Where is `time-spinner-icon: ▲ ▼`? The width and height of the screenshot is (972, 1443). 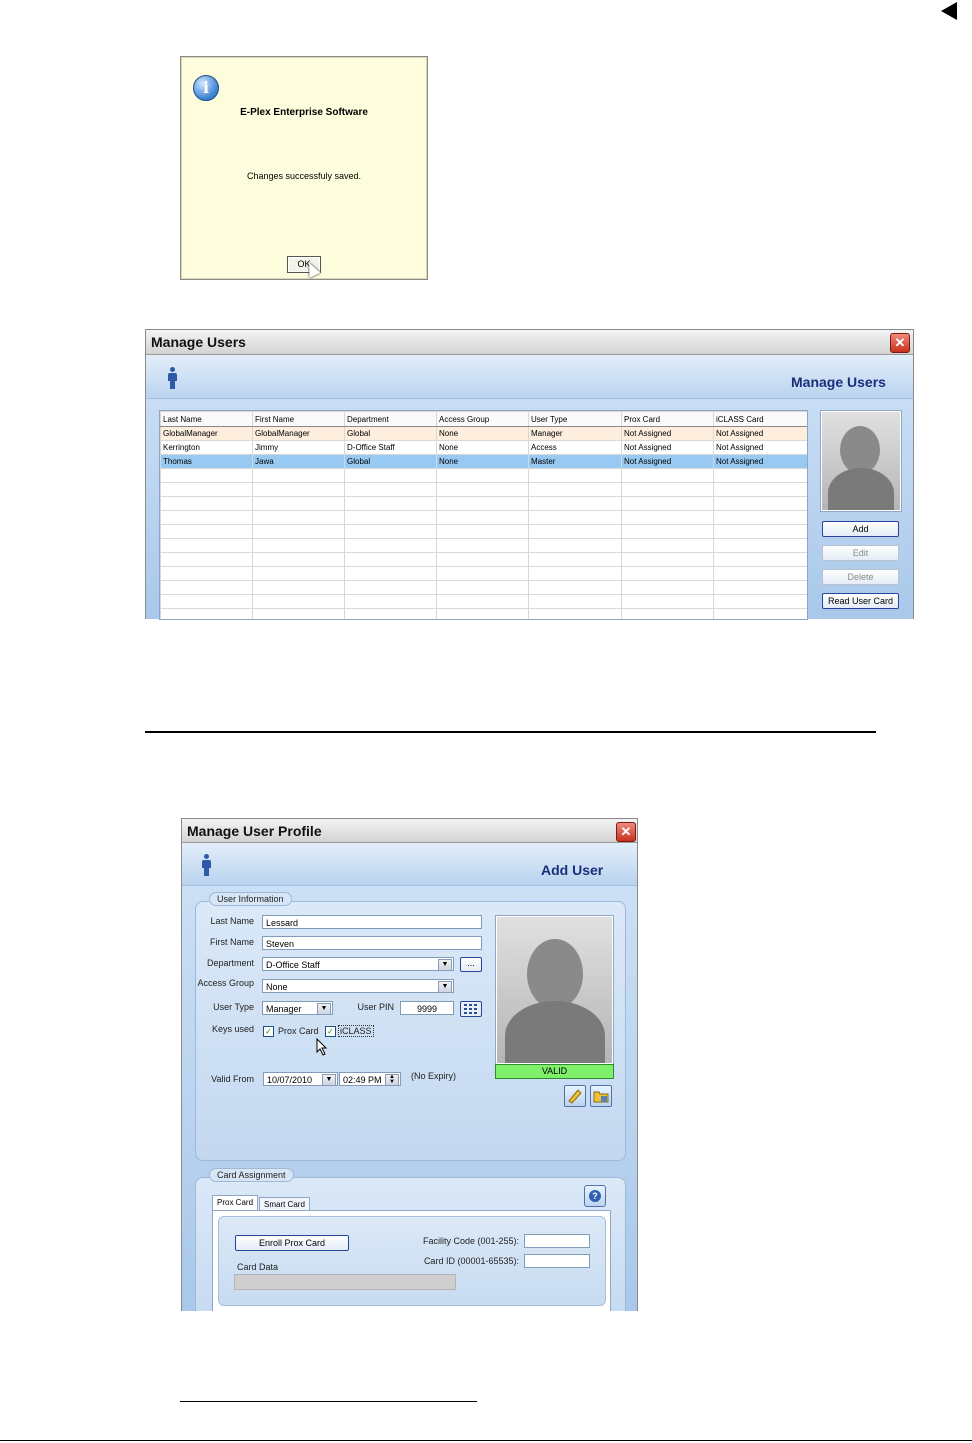 time-spinner-icon: ▲ ▼ is located at coordinates (392, 1080).